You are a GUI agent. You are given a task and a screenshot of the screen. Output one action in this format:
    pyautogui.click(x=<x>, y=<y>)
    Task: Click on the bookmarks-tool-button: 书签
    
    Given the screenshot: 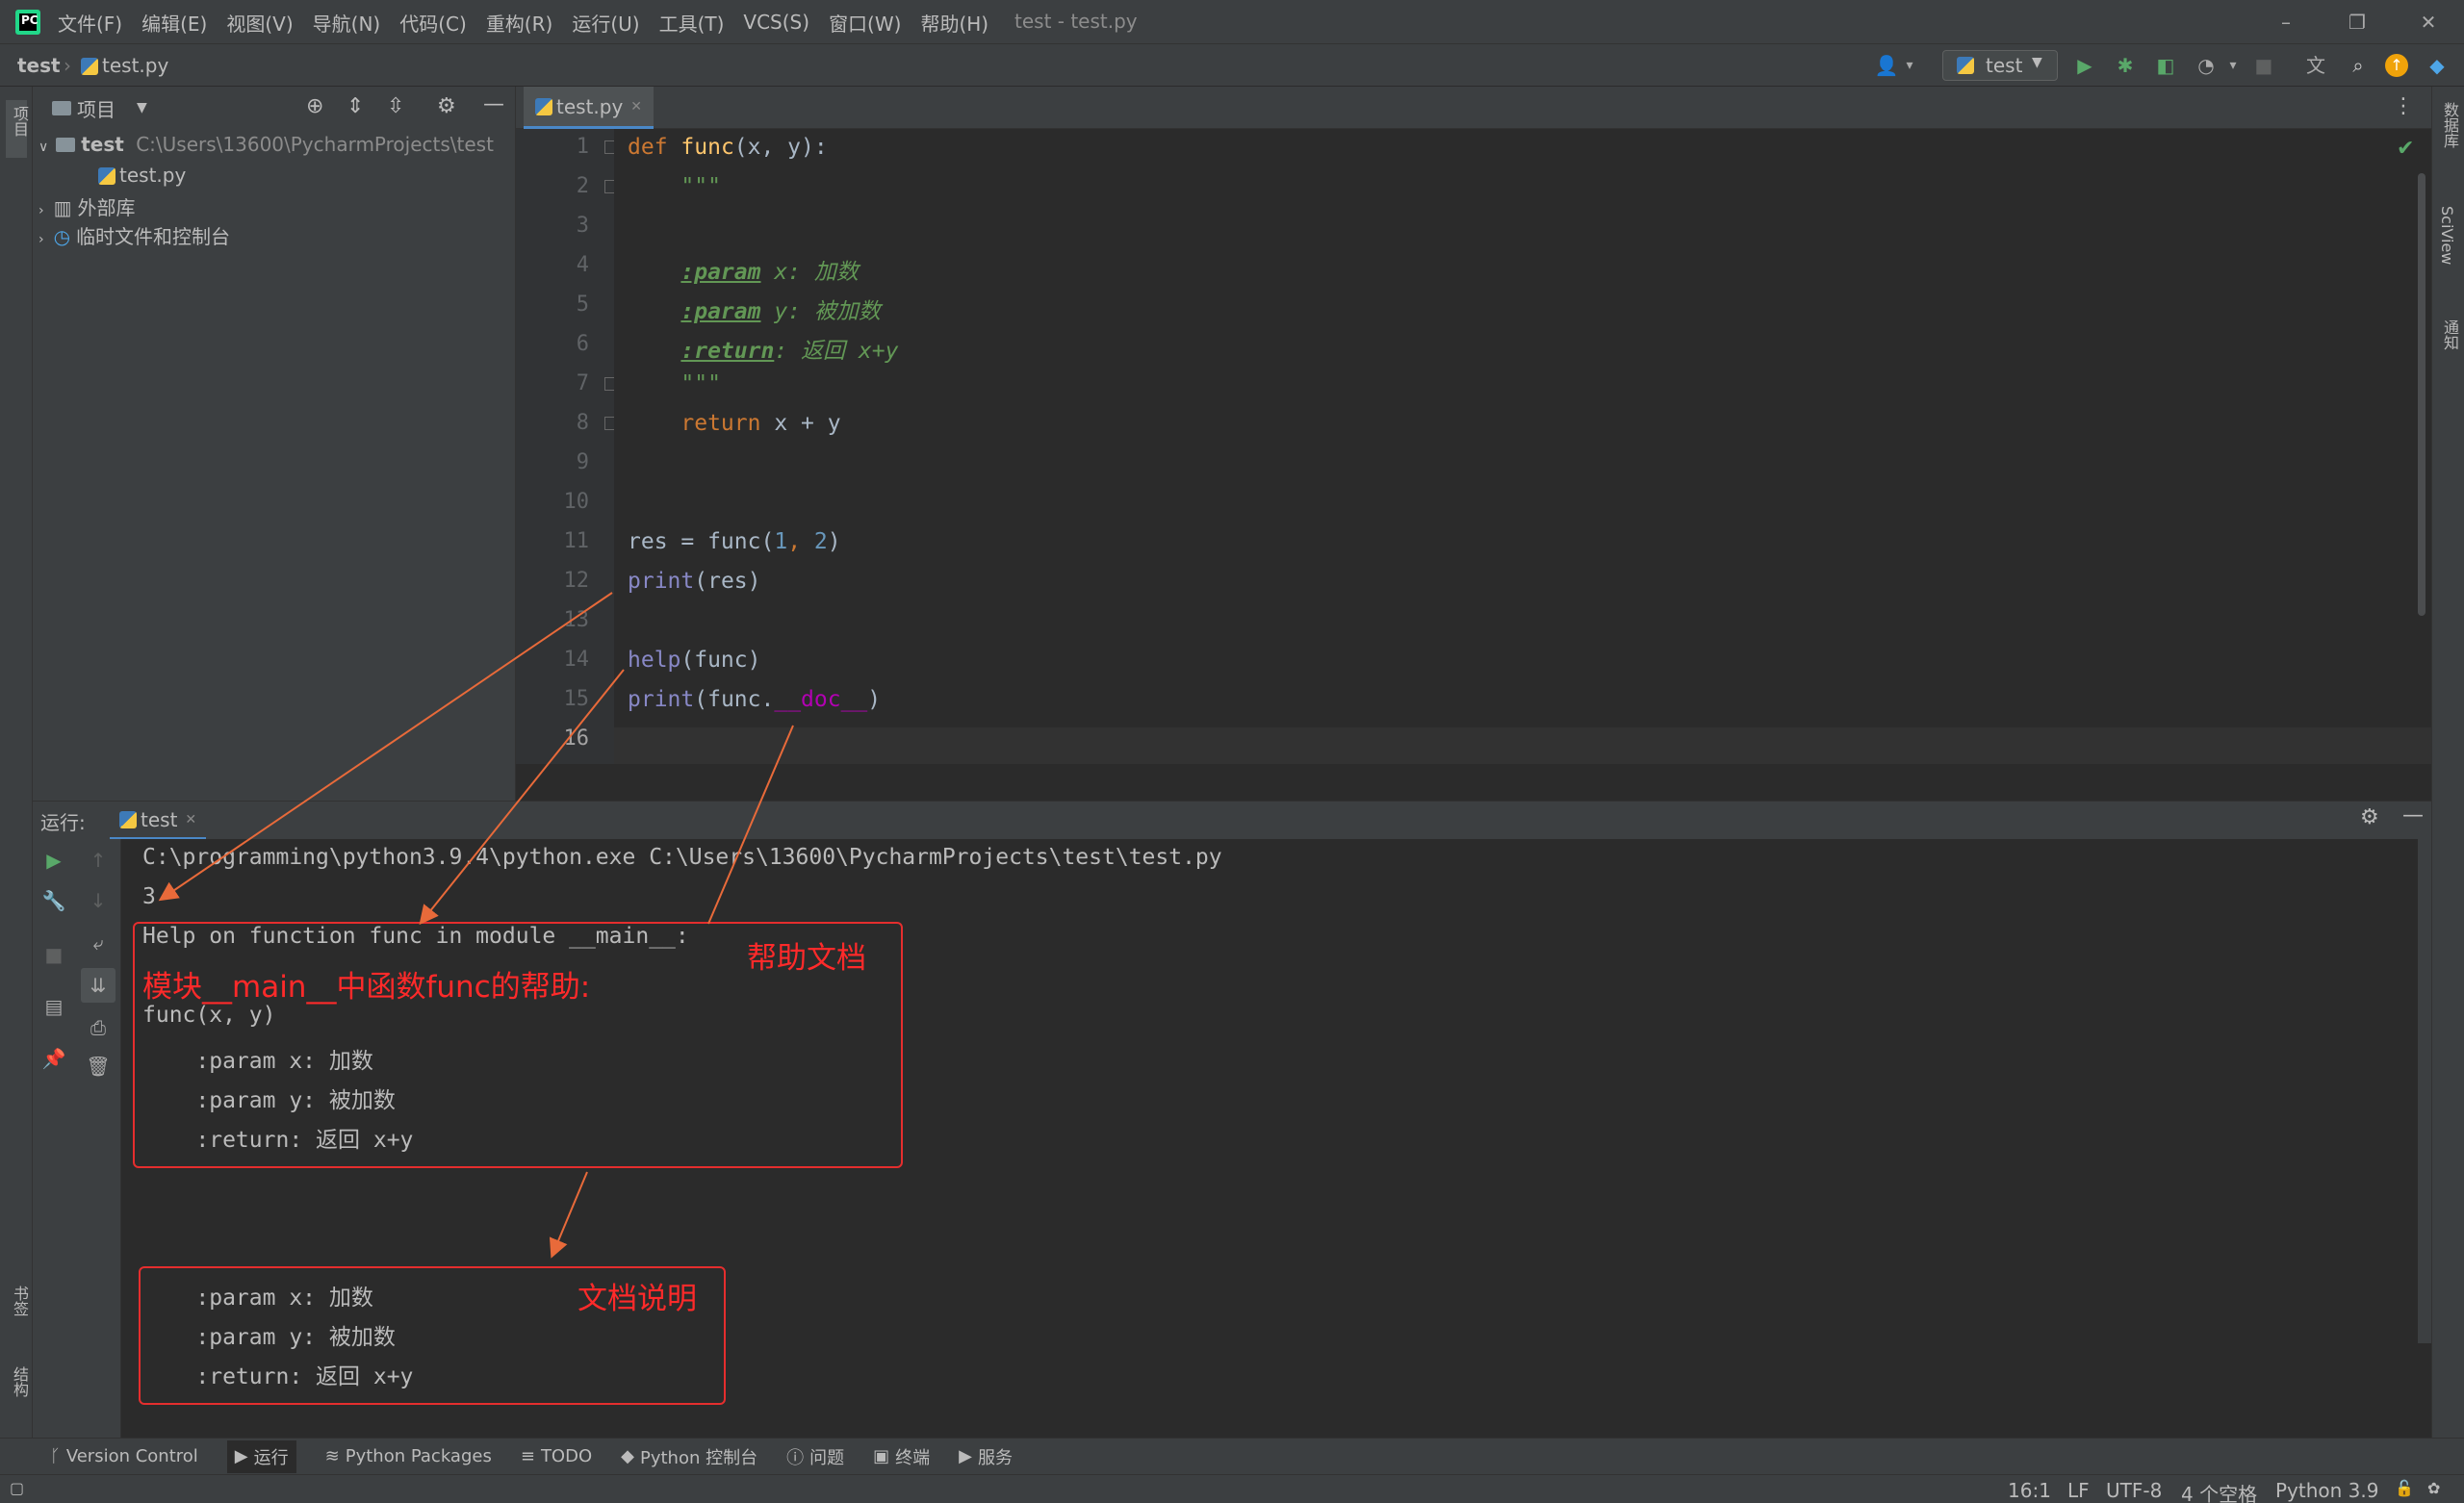 What is the action you would take?
    pyautogui.click(x=19, y=1301)
    